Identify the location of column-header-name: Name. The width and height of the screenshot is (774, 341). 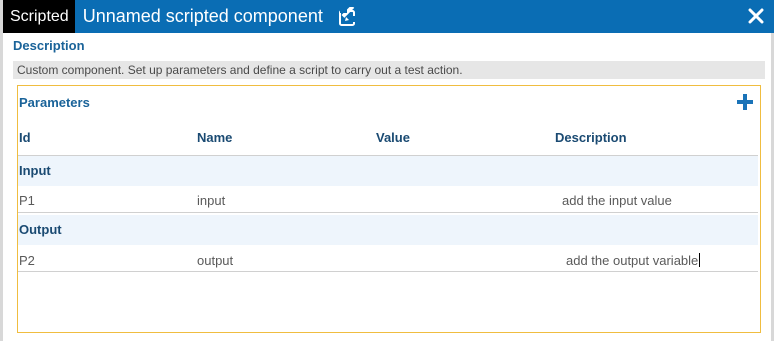
(215, 137).